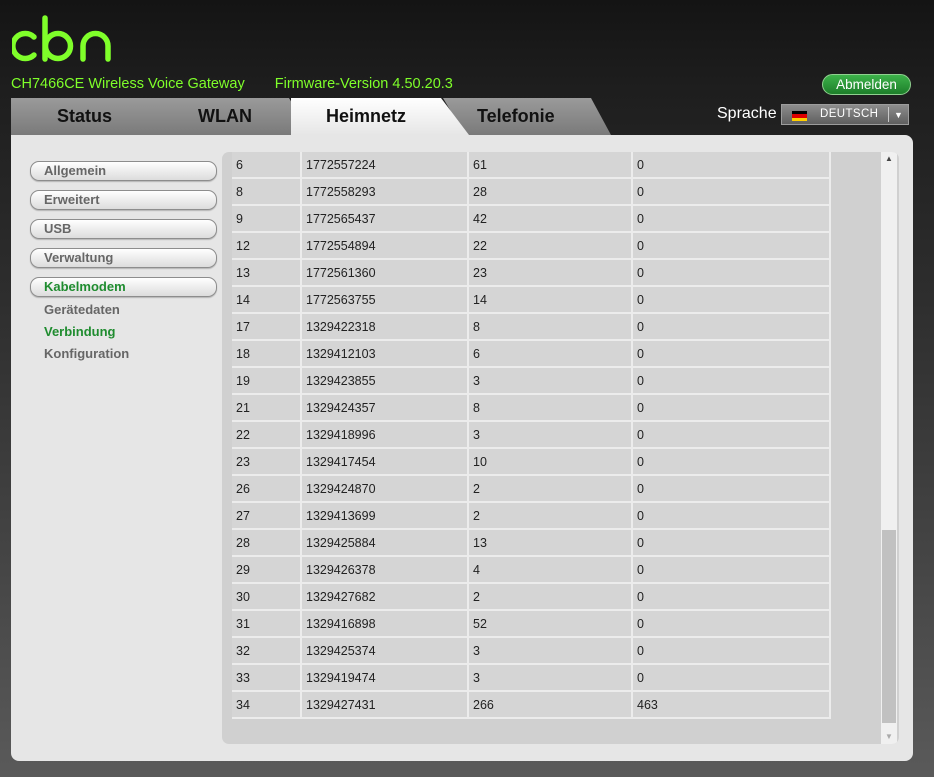 This screenshot has height=777, width=934. I want to click on scrollbar: ▲ ▼, so click(889, 448).